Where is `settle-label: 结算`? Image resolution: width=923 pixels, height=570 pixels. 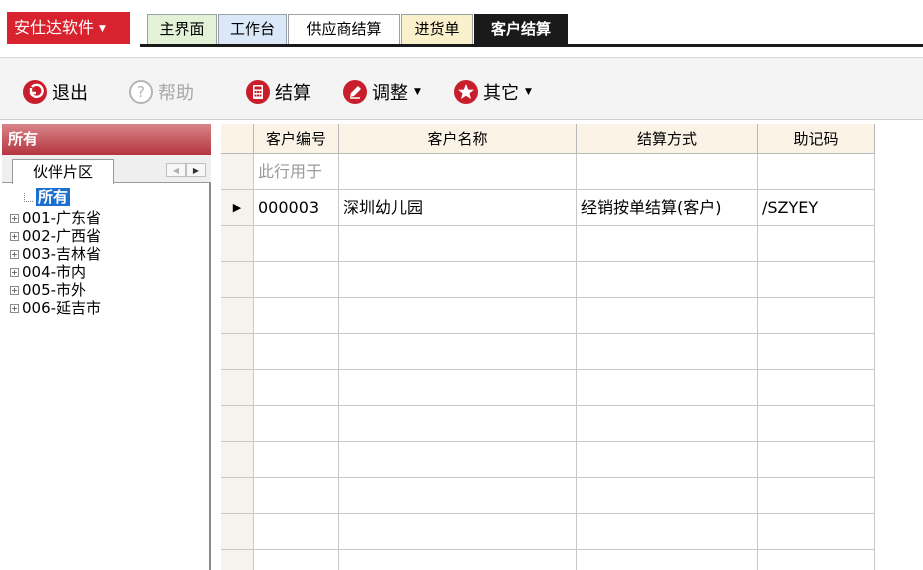 settle-label: 结算 is located at coordinates (293, 93).